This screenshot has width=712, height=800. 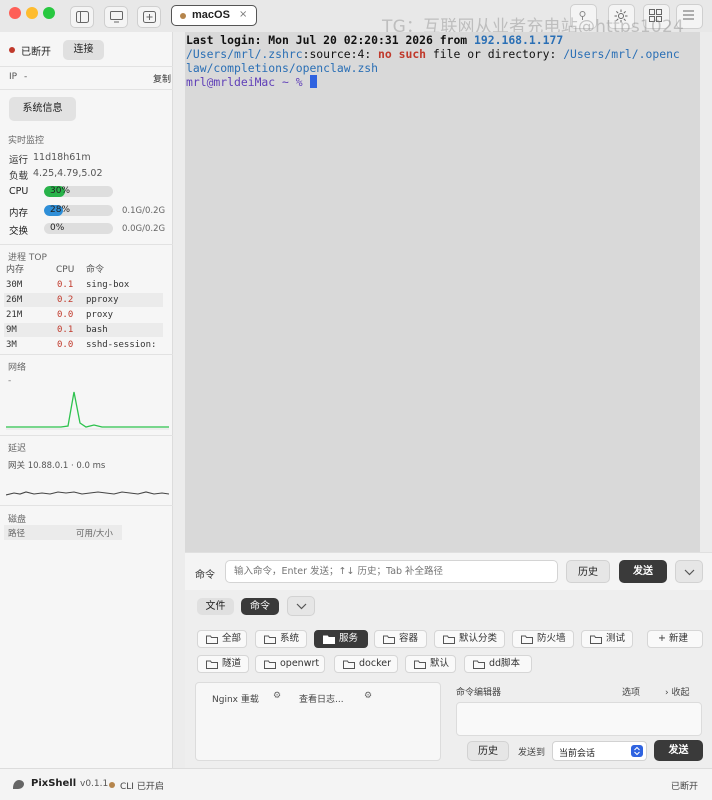 What do you see at coordinates (15, 13) in the screenshot?
I see `close-window-button` at bounding box center [15, 13].